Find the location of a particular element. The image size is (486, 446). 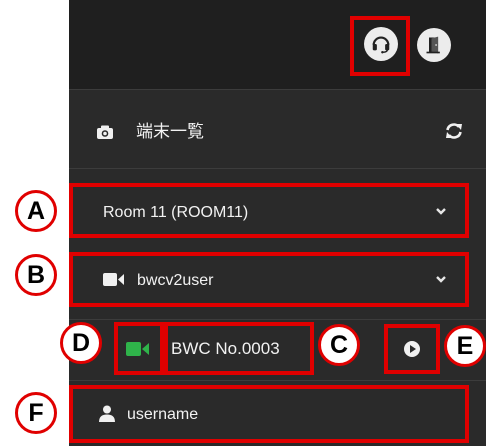

annotation-frame-f is located at coordinates (269, 414).